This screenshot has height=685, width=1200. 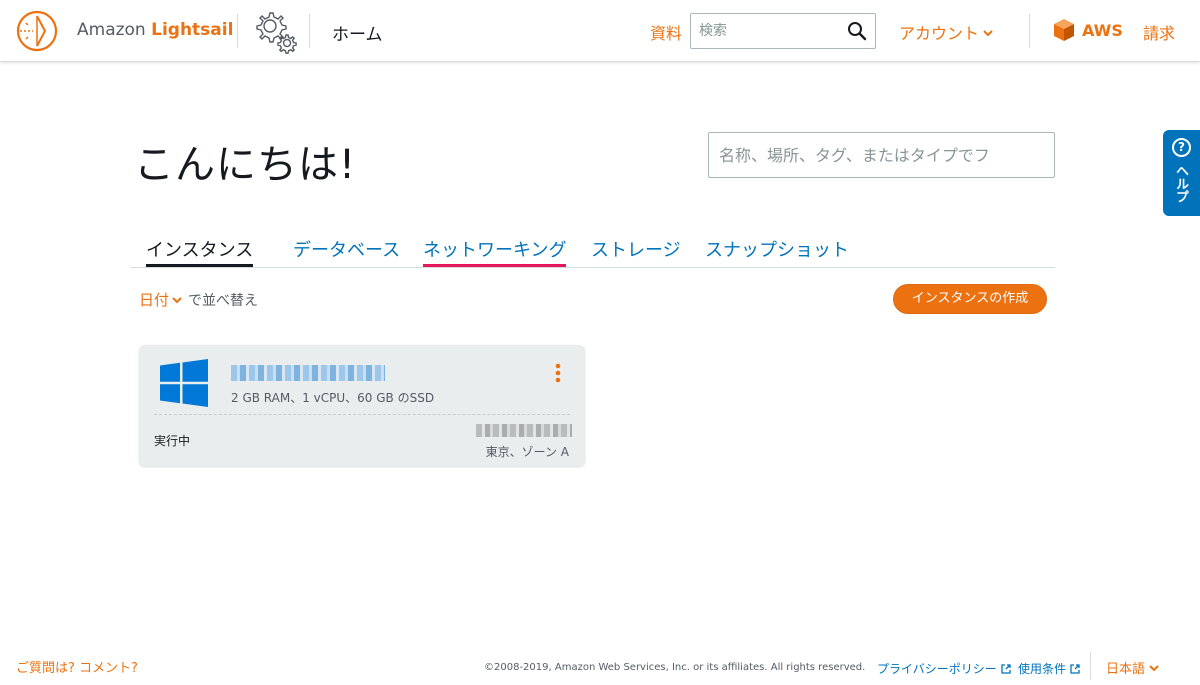 What do you see at coordinates (275, 31) in the screenshot?
I see `gear-icon` at bounding box center [275, 31].